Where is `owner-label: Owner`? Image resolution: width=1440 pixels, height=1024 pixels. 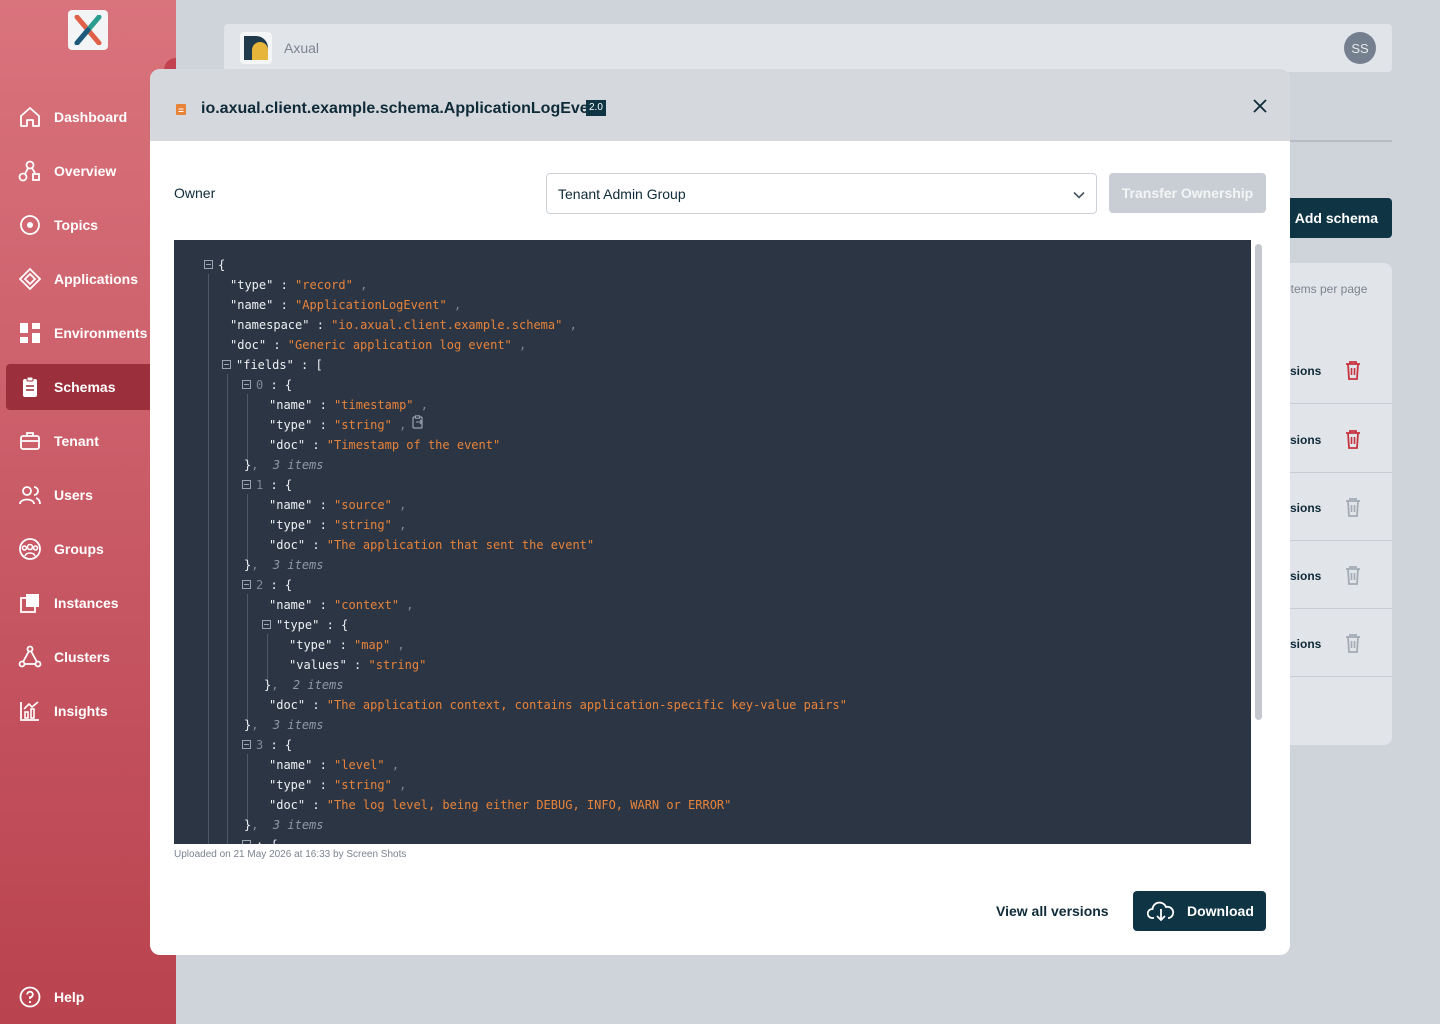 owner-label: Owner is located at coordinates (195, 193).